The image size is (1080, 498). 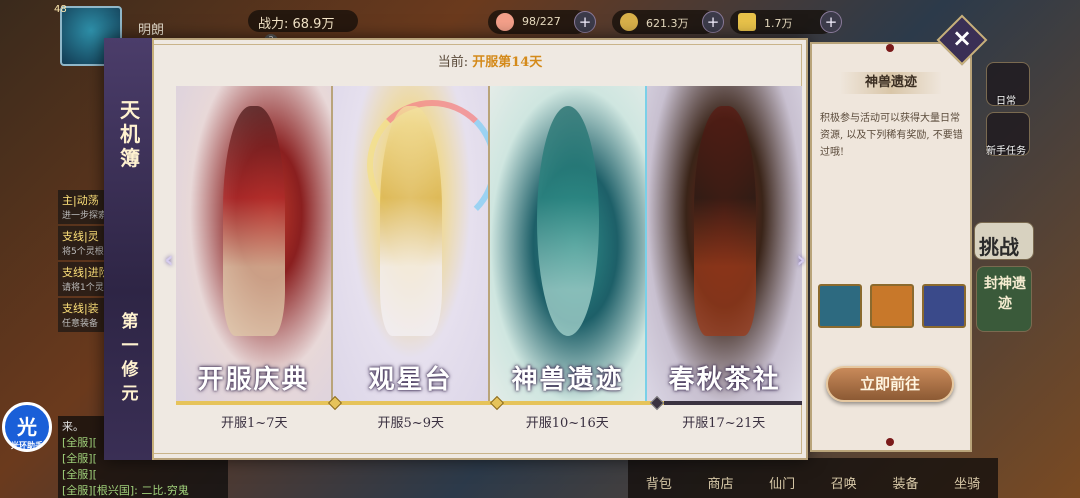 I want to click on prev-arrow-icon: ‹, so click(x=169, y=261).